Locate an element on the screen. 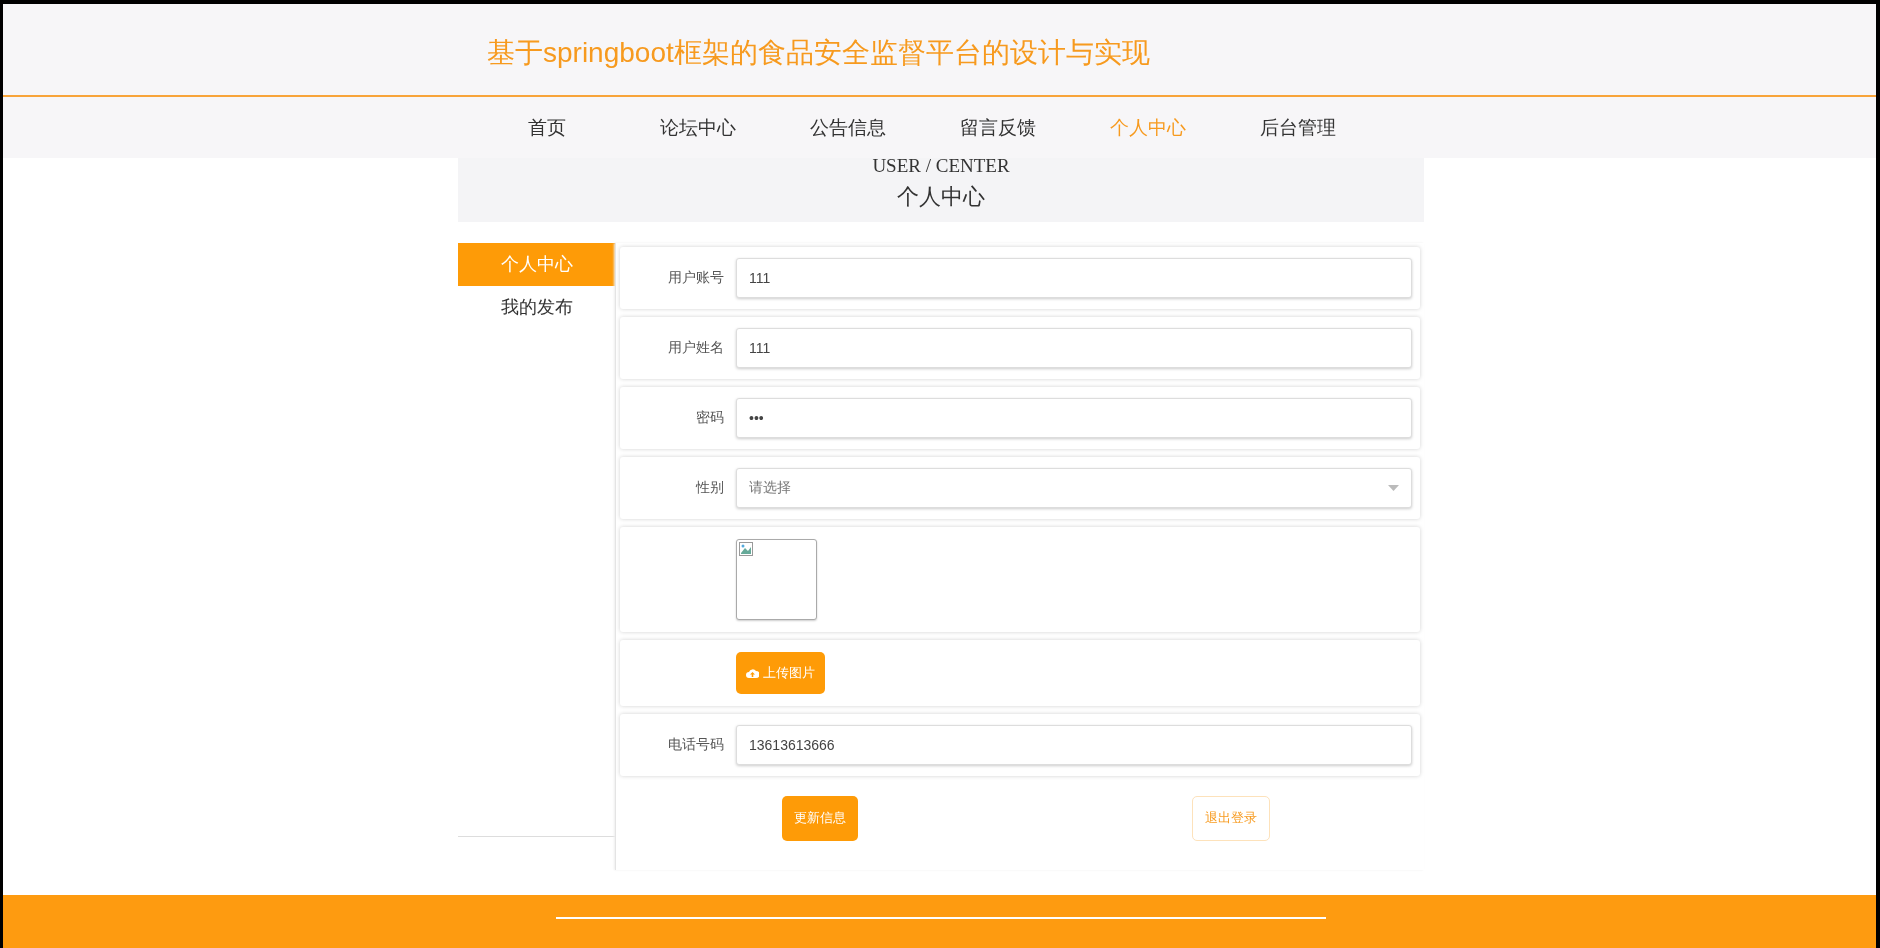  nav-tab: 首页 is located at coordinates (585, 127).